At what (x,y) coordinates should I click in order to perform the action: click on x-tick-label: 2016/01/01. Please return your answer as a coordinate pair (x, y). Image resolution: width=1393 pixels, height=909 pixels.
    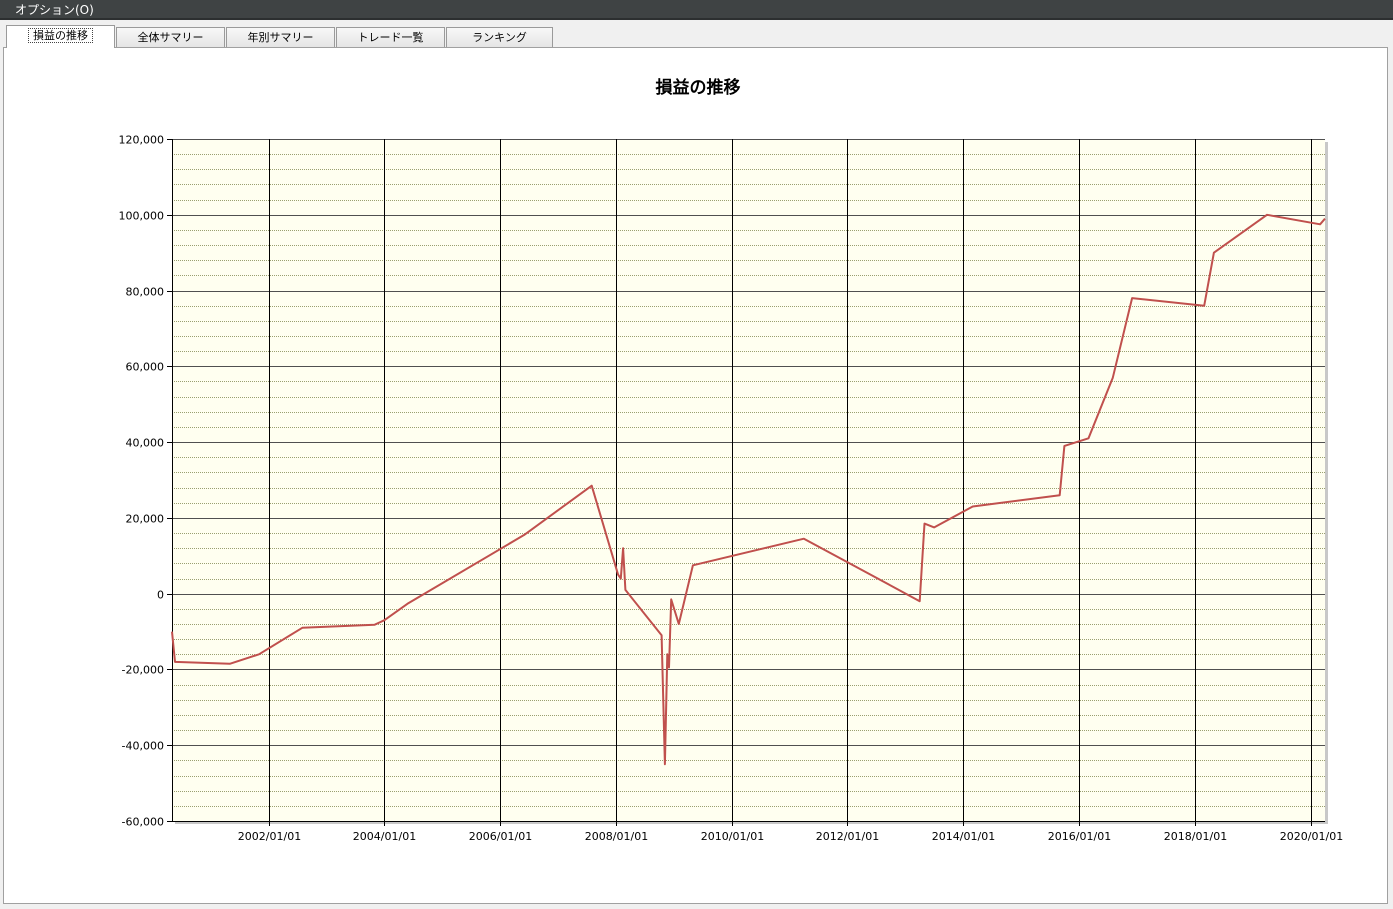
    Looking at the image, I should click on (1079, 836).